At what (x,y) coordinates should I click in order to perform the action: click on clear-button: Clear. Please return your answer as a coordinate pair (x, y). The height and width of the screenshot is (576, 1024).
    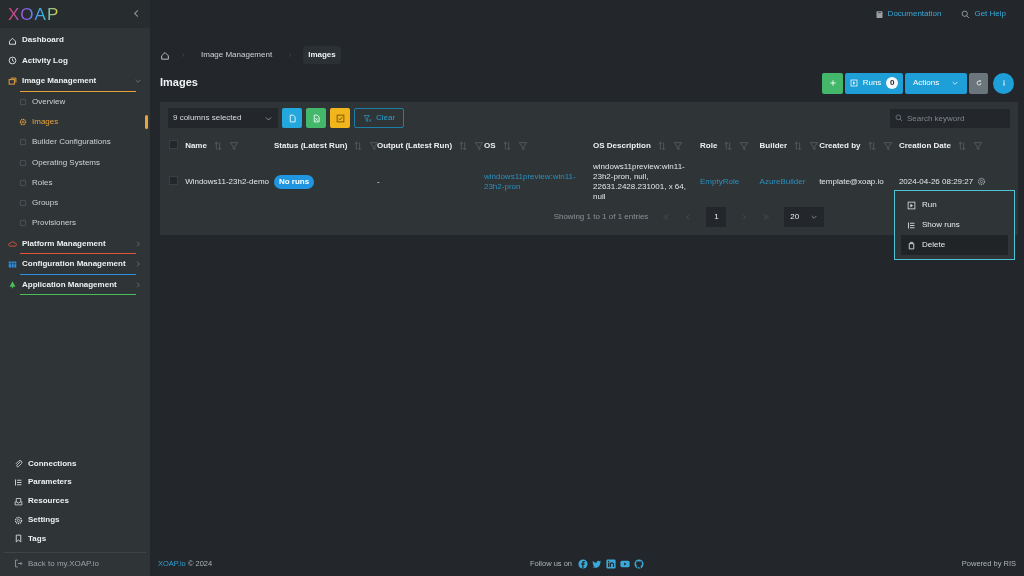
    Looking at the image, I should click on (379, 118).